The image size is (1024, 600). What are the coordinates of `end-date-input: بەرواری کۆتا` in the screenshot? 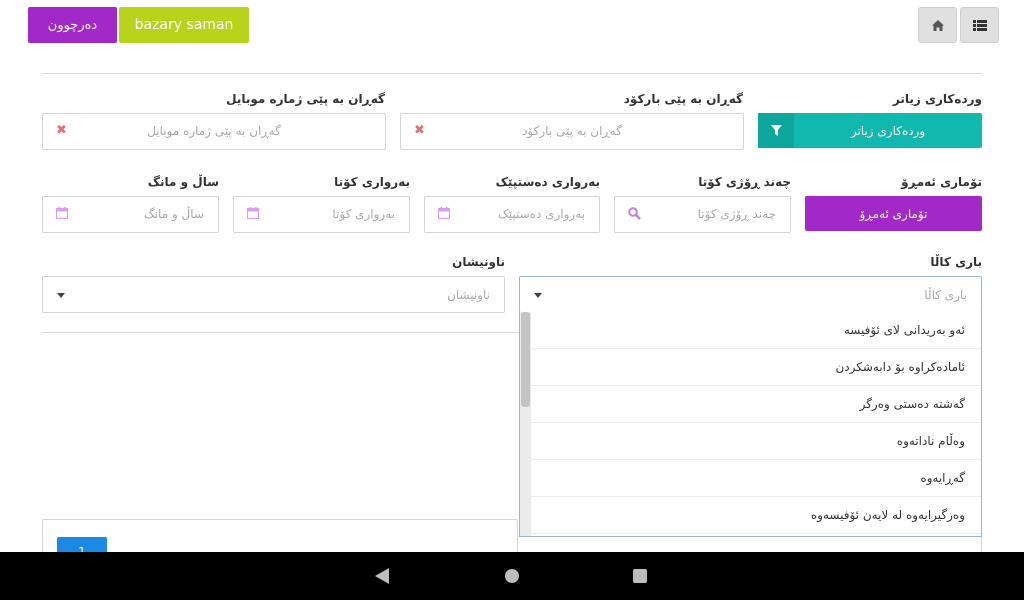 It's located at (321, 214).